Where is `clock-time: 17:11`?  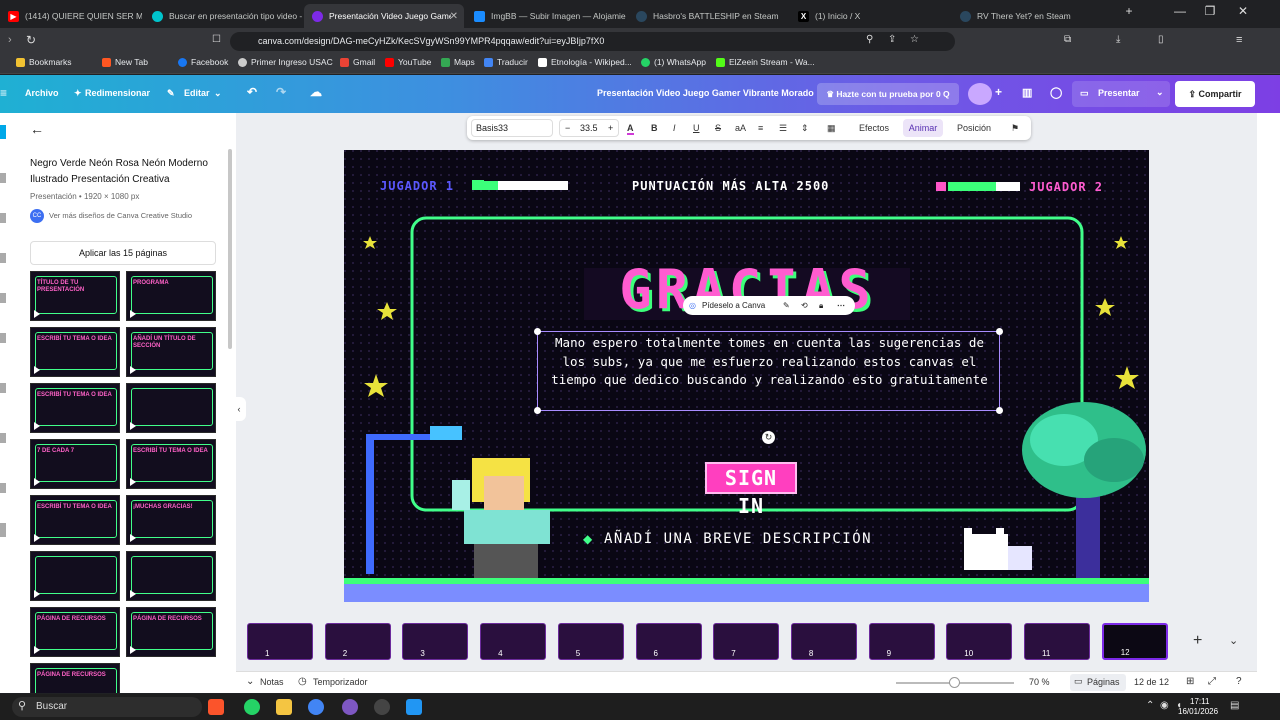
clock-time: 17:11 is located at coordinates (1199, 701).